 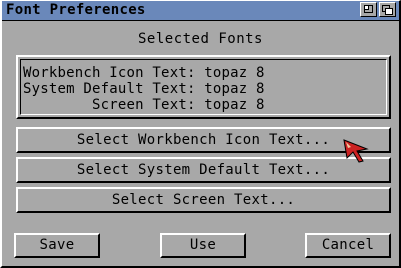 I want to click on depth-front-shape, so click(x=389, y=11).